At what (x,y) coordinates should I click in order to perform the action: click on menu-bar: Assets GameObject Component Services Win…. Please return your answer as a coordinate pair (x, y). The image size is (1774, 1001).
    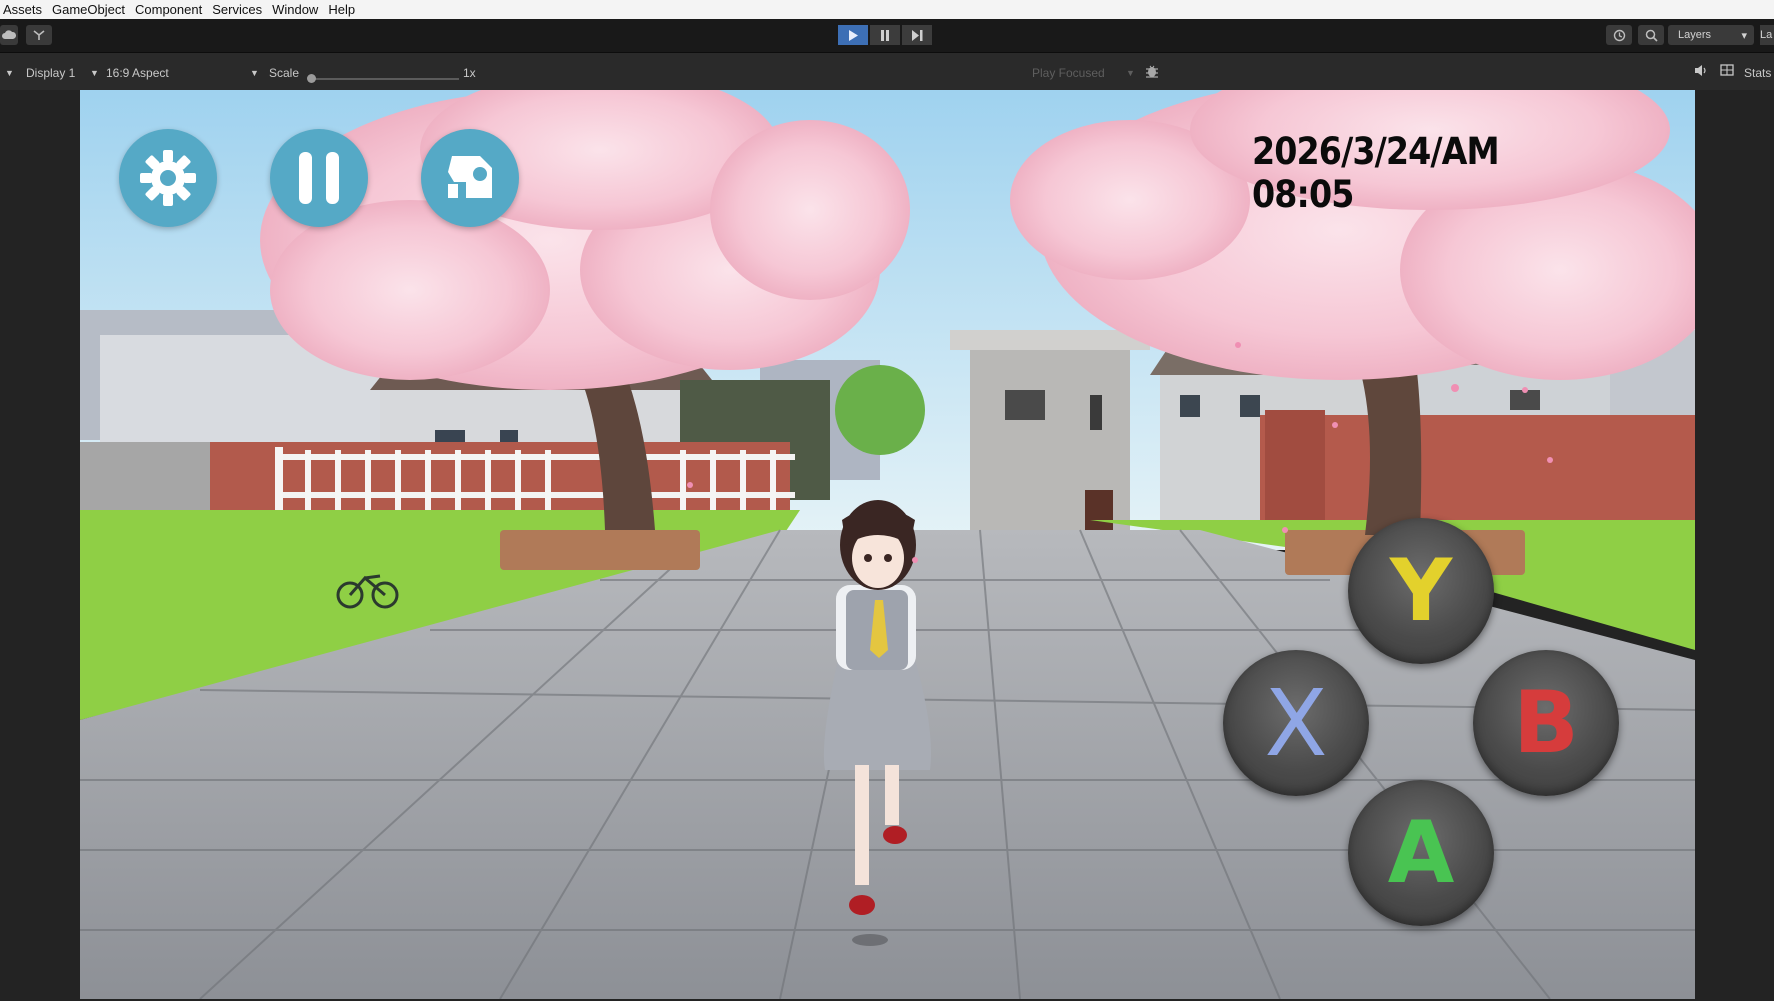
    Looking at the image, I should click on (887, 9).